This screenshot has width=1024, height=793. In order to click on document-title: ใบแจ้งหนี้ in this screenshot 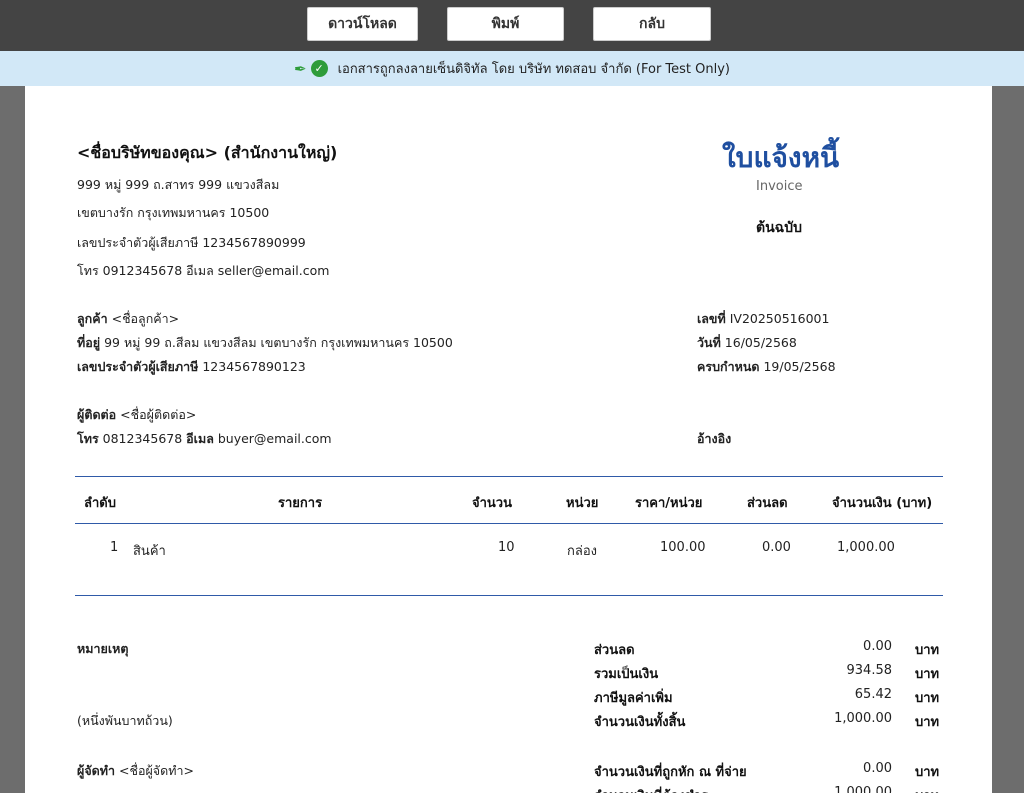, I will do `click(781, 157)`.